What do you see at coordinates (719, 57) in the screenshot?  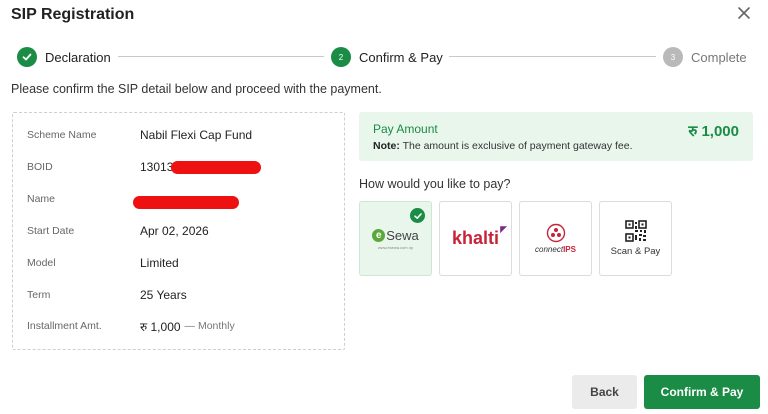 I see `step-label: Complete` at bounding box center [719, 57].